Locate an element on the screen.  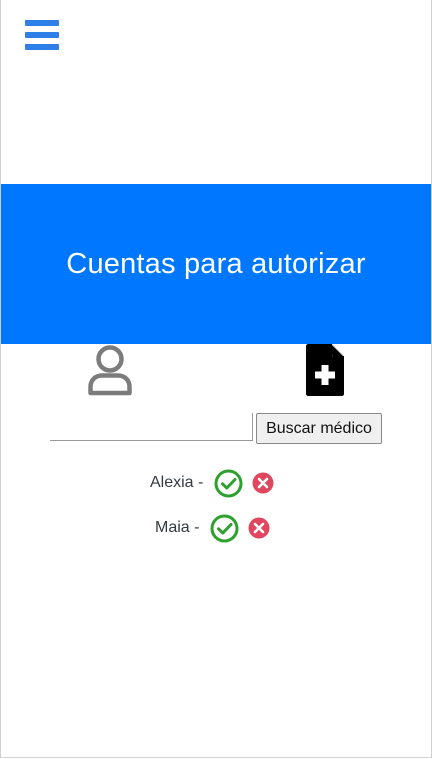
search-doctor-button: Buscar médico is located at coordinates (319, 428).